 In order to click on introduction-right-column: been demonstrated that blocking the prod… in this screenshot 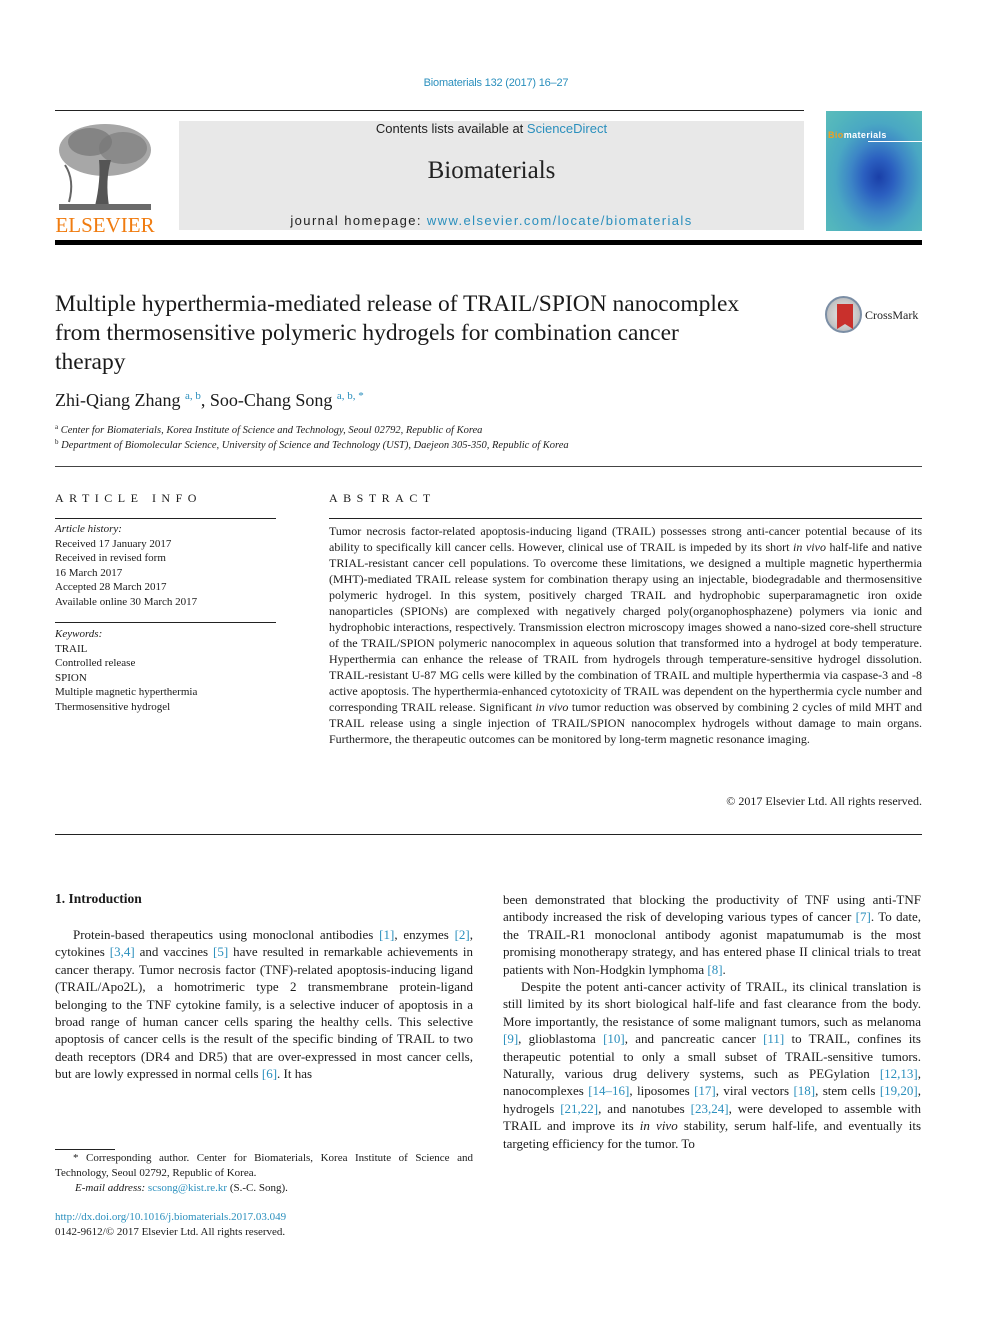, I will do `click(712, 1021)`.